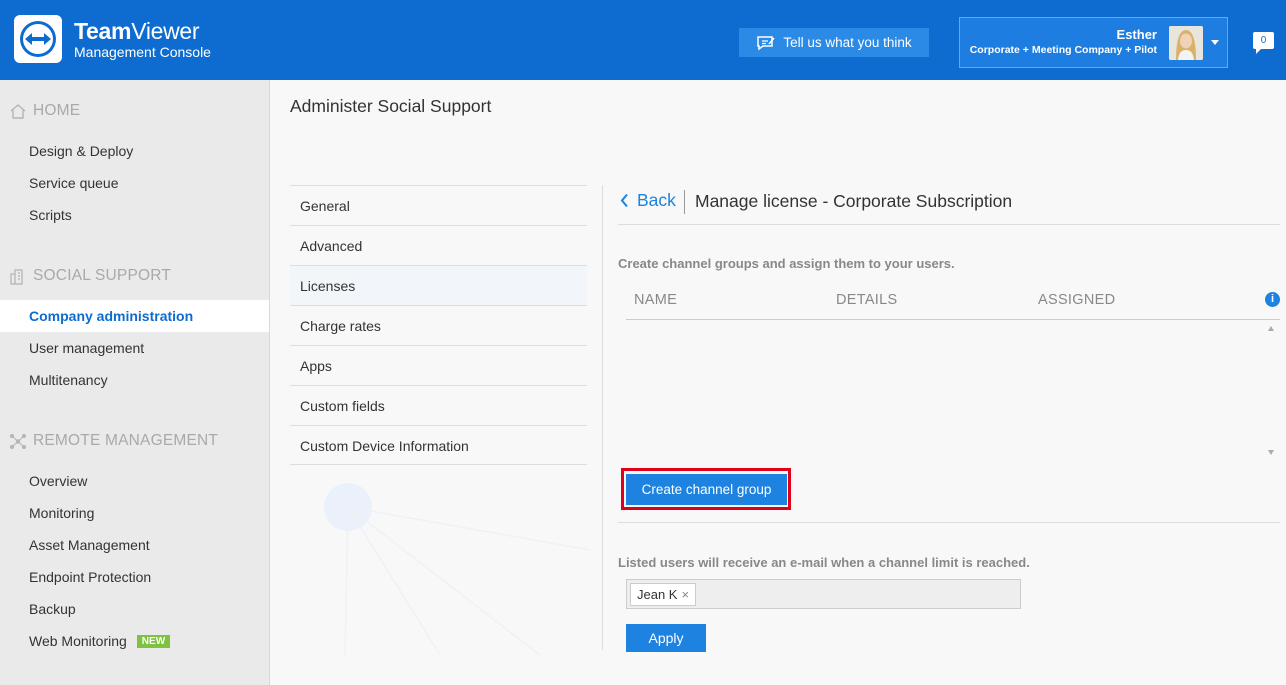 The width and height of the screenshot is (1286, 685). What do you see at coordinates (1271, 390) in the screenshot?
I see `table-scrollbar` at bounding box center [1271, 390].